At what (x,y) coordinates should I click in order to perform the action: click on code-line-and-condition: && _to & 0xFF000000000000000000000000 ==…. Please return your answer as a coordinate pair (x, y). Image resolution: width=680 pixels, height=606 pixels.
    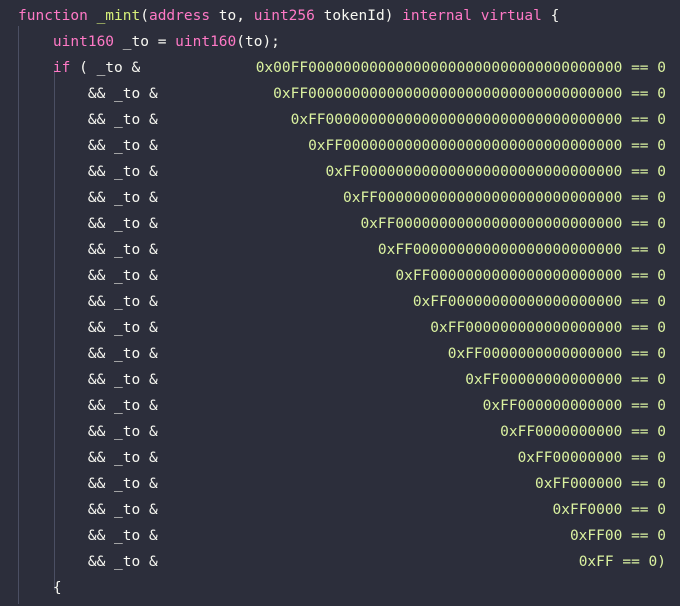
    Looking at the image, I should click on (340, 250).